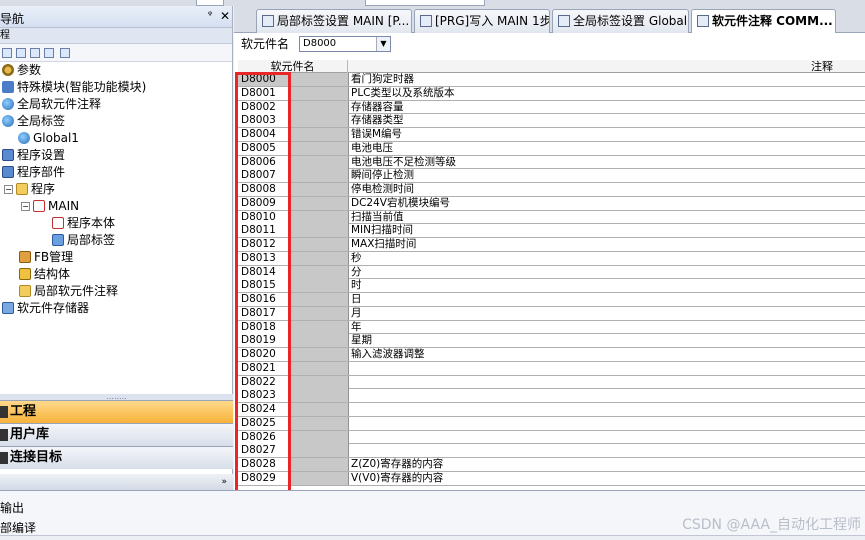 The height and width of the screenshot is (540, 865). What do you see at coordinates (33, 155) in the screenshot?
I see `tree-item-program-settings: 程序设置` at bounding box center [33, 155].